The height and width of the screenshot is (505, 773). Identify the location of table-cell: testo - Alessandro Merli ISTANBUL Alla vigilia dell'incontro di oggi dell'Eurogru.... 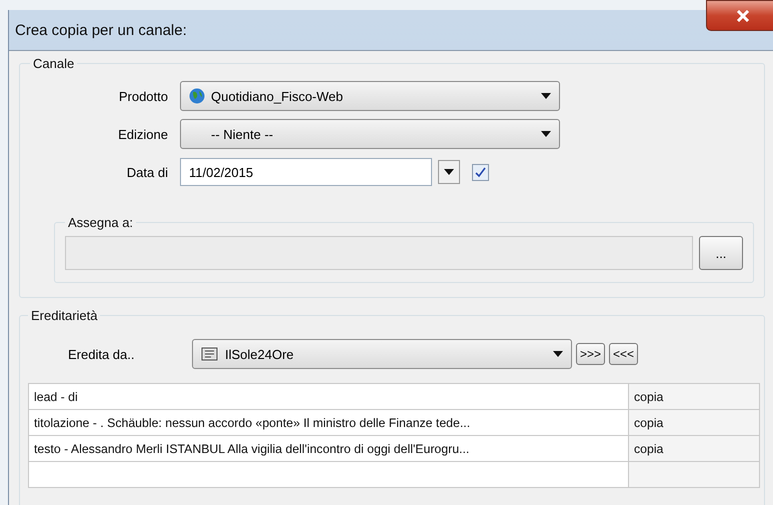
(328, 449).